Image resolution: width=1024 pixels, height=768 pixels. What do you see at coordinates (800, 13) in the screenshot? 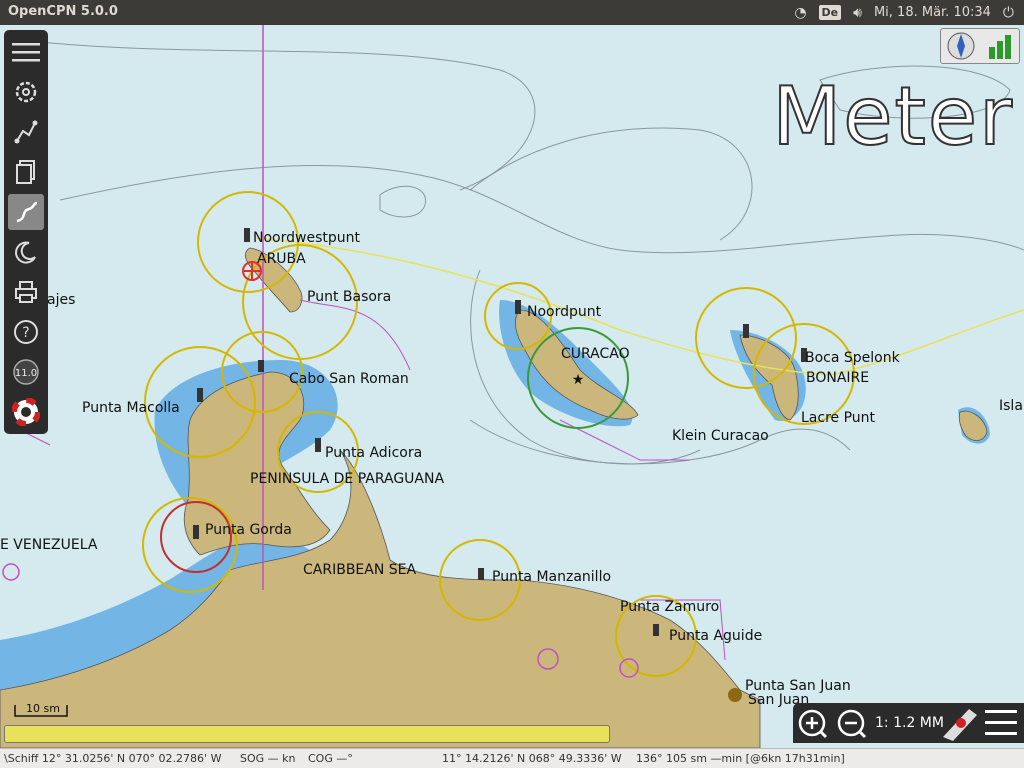
I see `wifi-icon: ◔` at bounding box center [800, 13].